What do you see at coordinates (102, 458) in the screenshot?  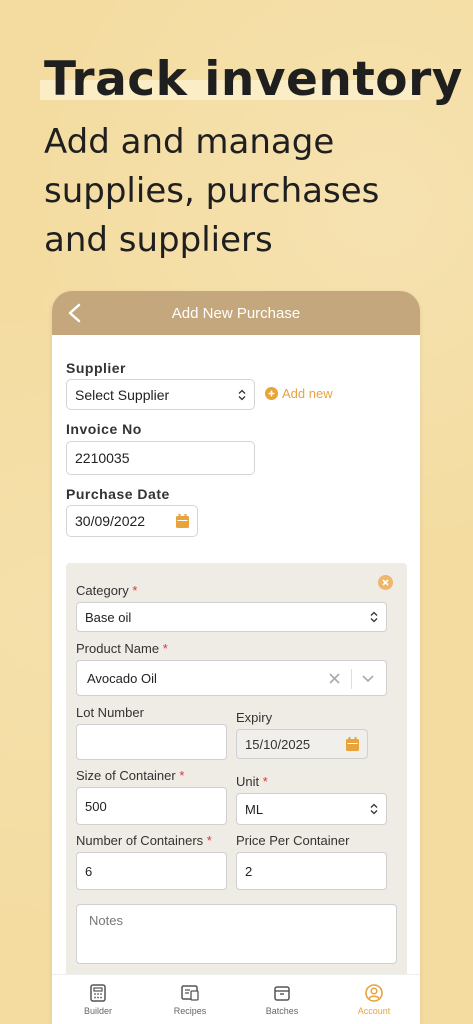 I see `invoice-value: 2210035` at bounding box center [102, 458].